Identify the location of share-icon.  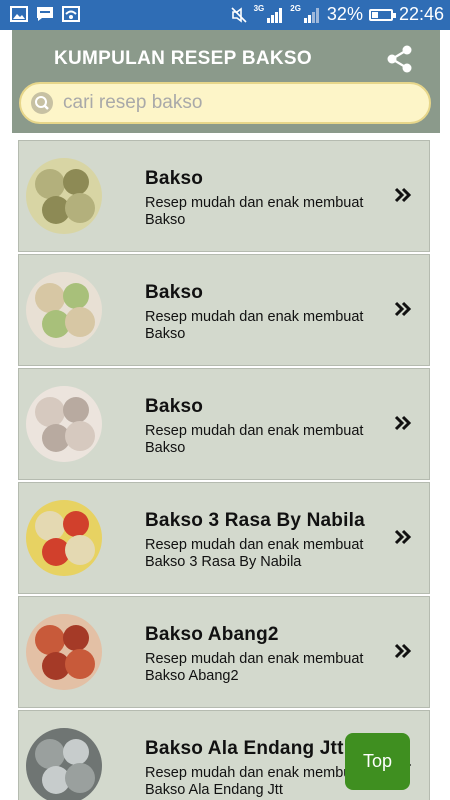
(399, 59).